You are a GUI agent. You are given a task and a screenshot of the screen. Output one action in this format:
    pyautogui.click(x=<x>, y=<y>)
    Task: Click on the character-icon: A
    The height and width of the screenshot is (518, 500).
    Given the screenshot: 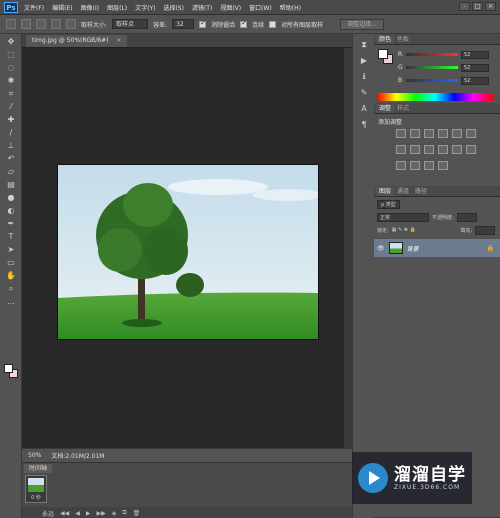 What is the action you would take?
    pyautogui.click(x=364, y=109)
    